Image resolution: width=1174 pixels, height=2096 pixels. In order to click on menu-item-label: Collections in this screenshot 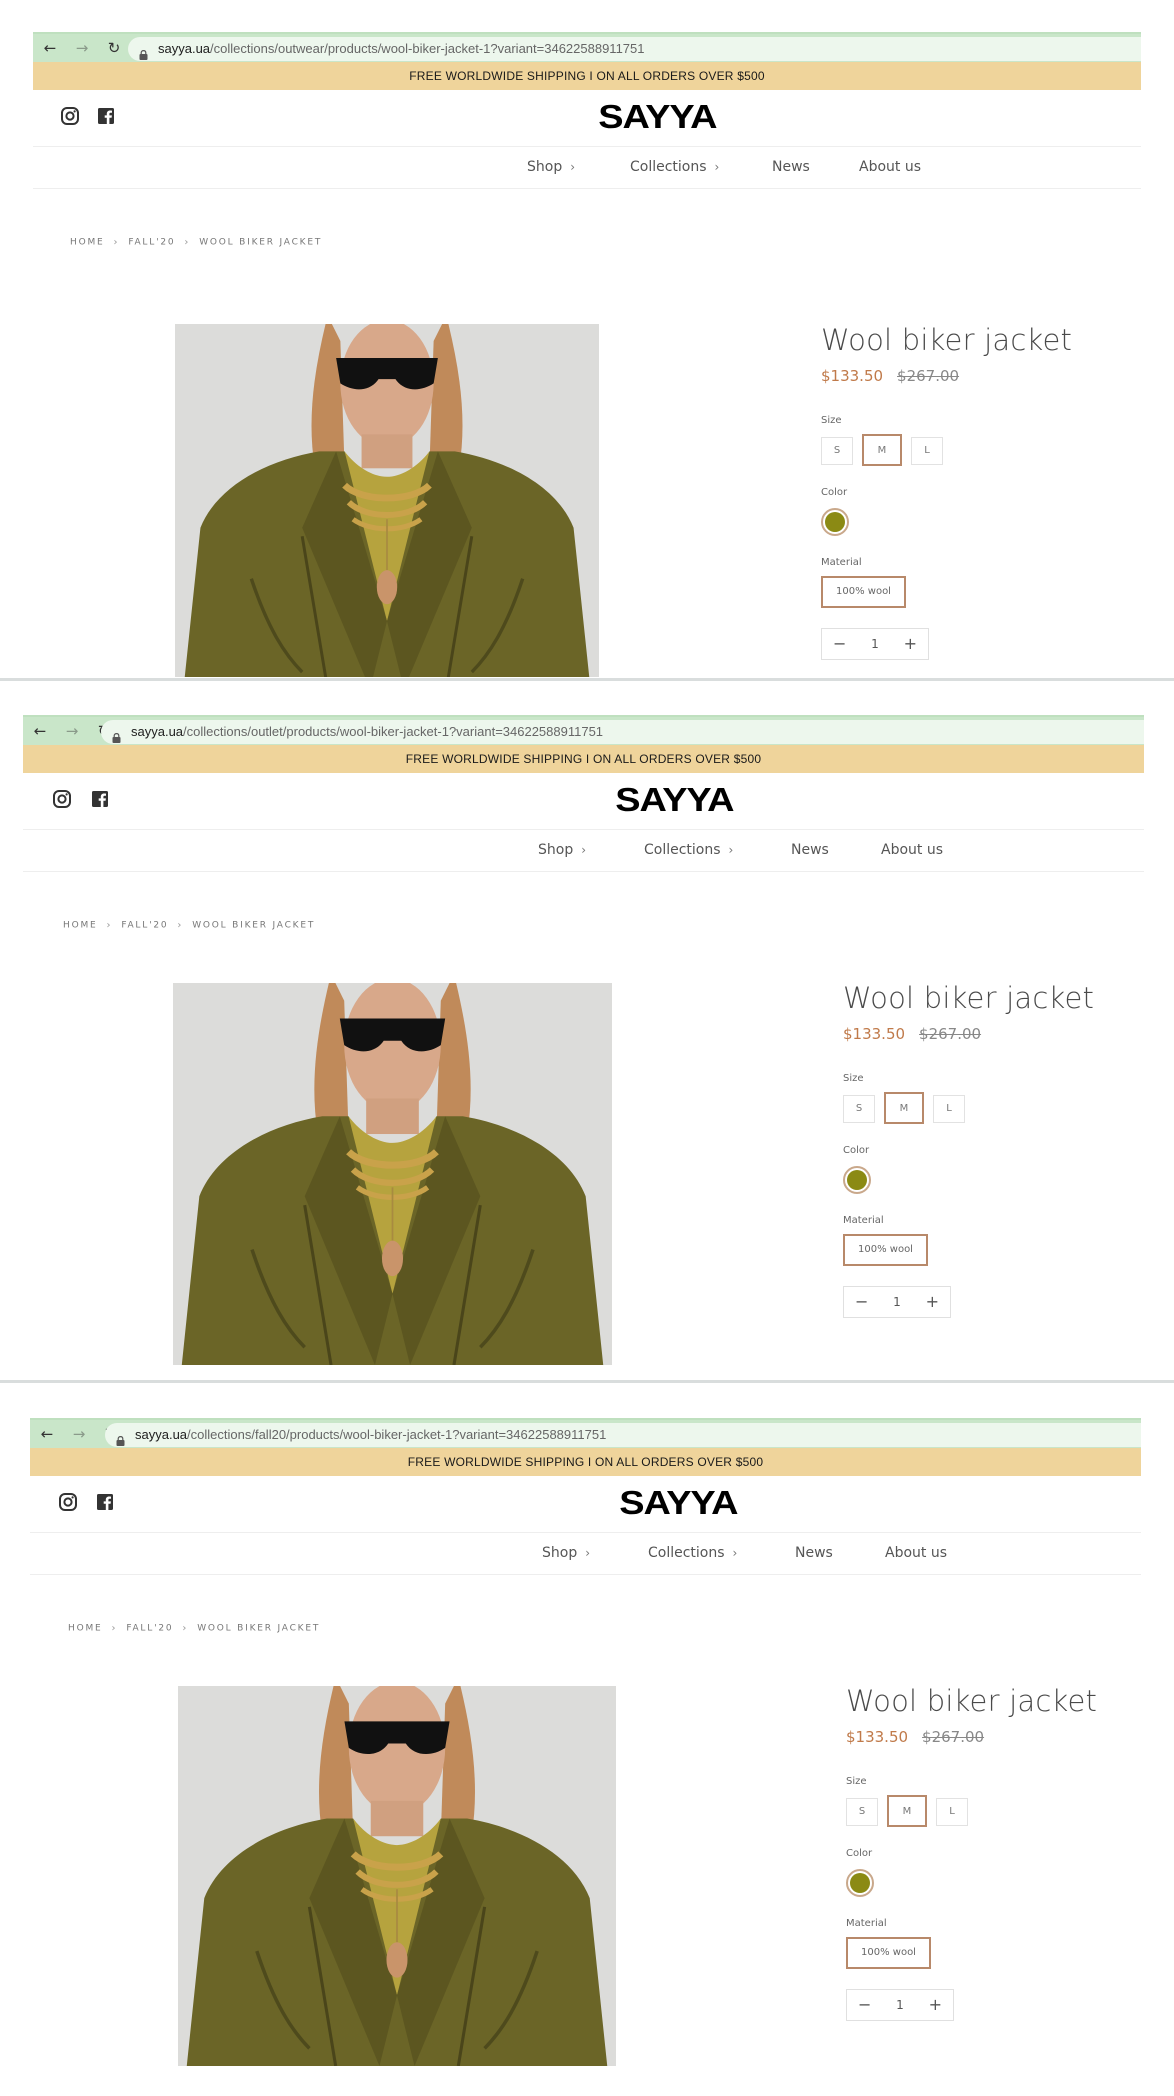, I will do `click(668, 167)`.